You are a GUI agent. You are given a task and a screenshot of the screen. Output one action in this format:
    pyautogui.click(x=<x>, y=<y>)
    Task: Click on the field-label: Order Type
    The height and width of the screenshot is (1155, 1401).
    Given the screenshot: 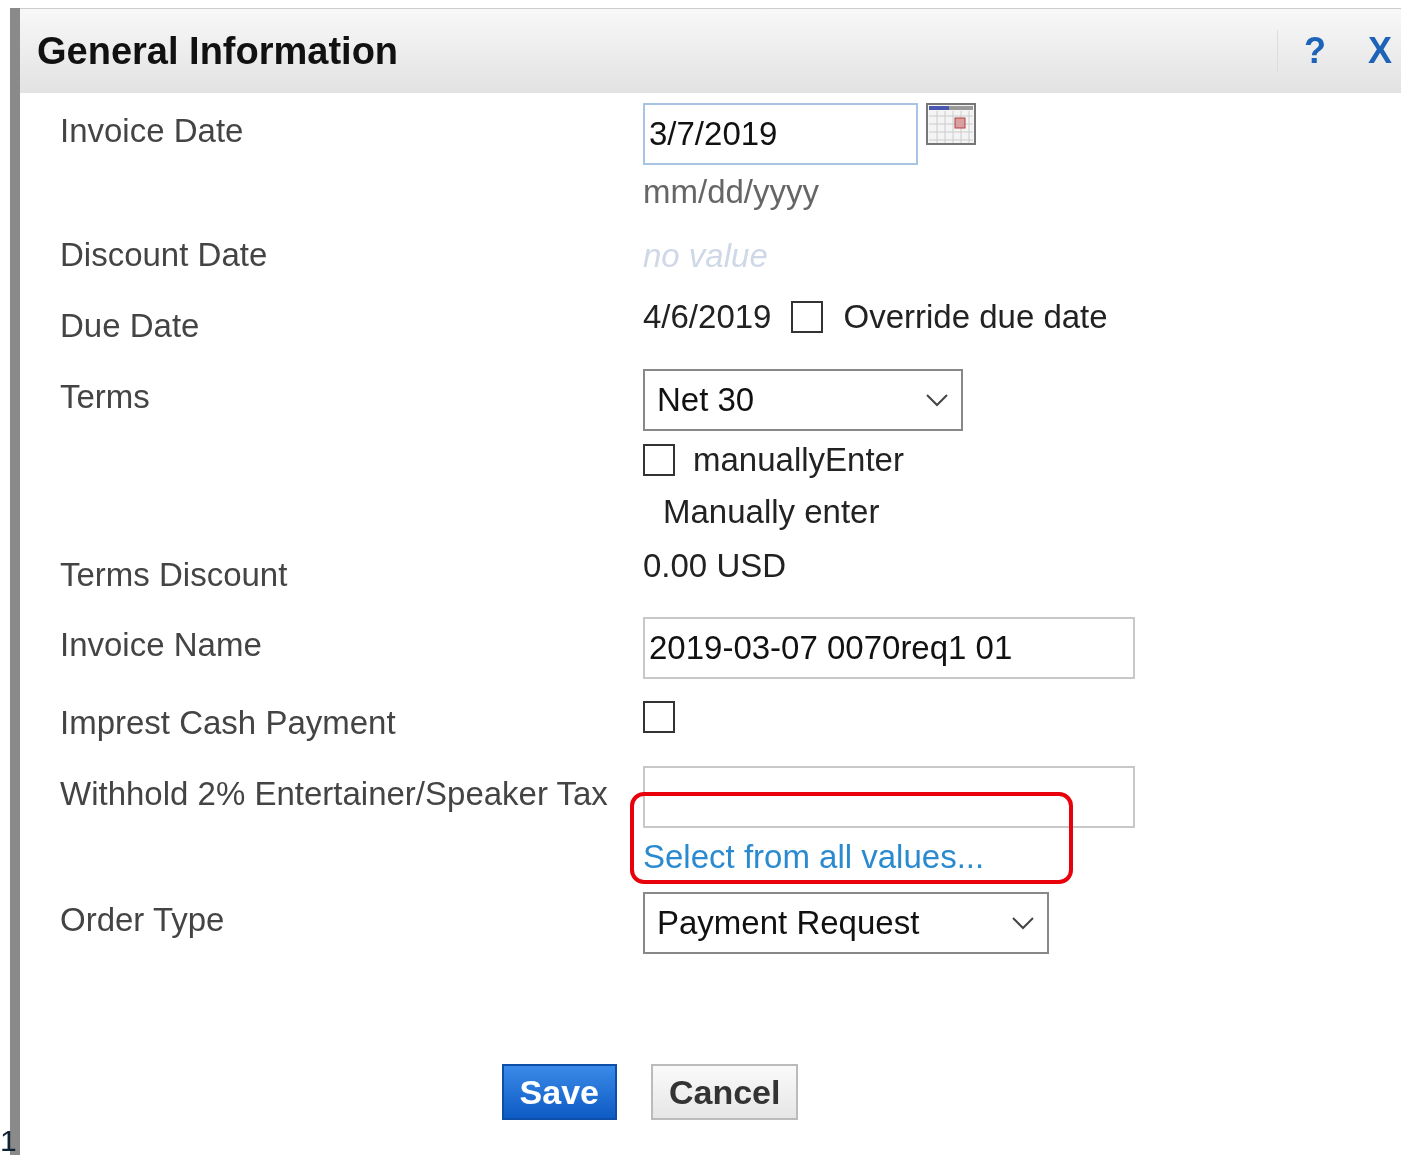 What is the action you would take?
    pyautogui.click(x=143, y=920)
    